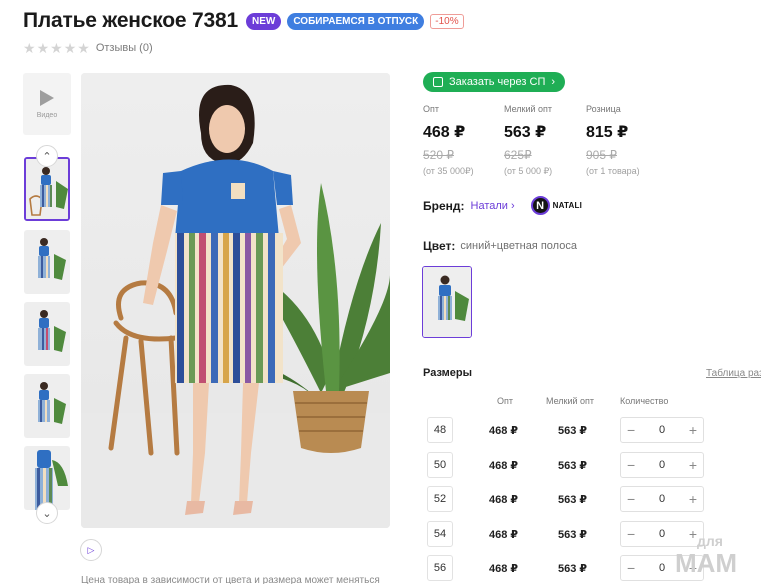 This screenshot has height=584, width=761. What do you see at coordinates (567, 205) in the screenshot?
I see `brand-logo-text: NATALI` at bounding box center [567, 205].